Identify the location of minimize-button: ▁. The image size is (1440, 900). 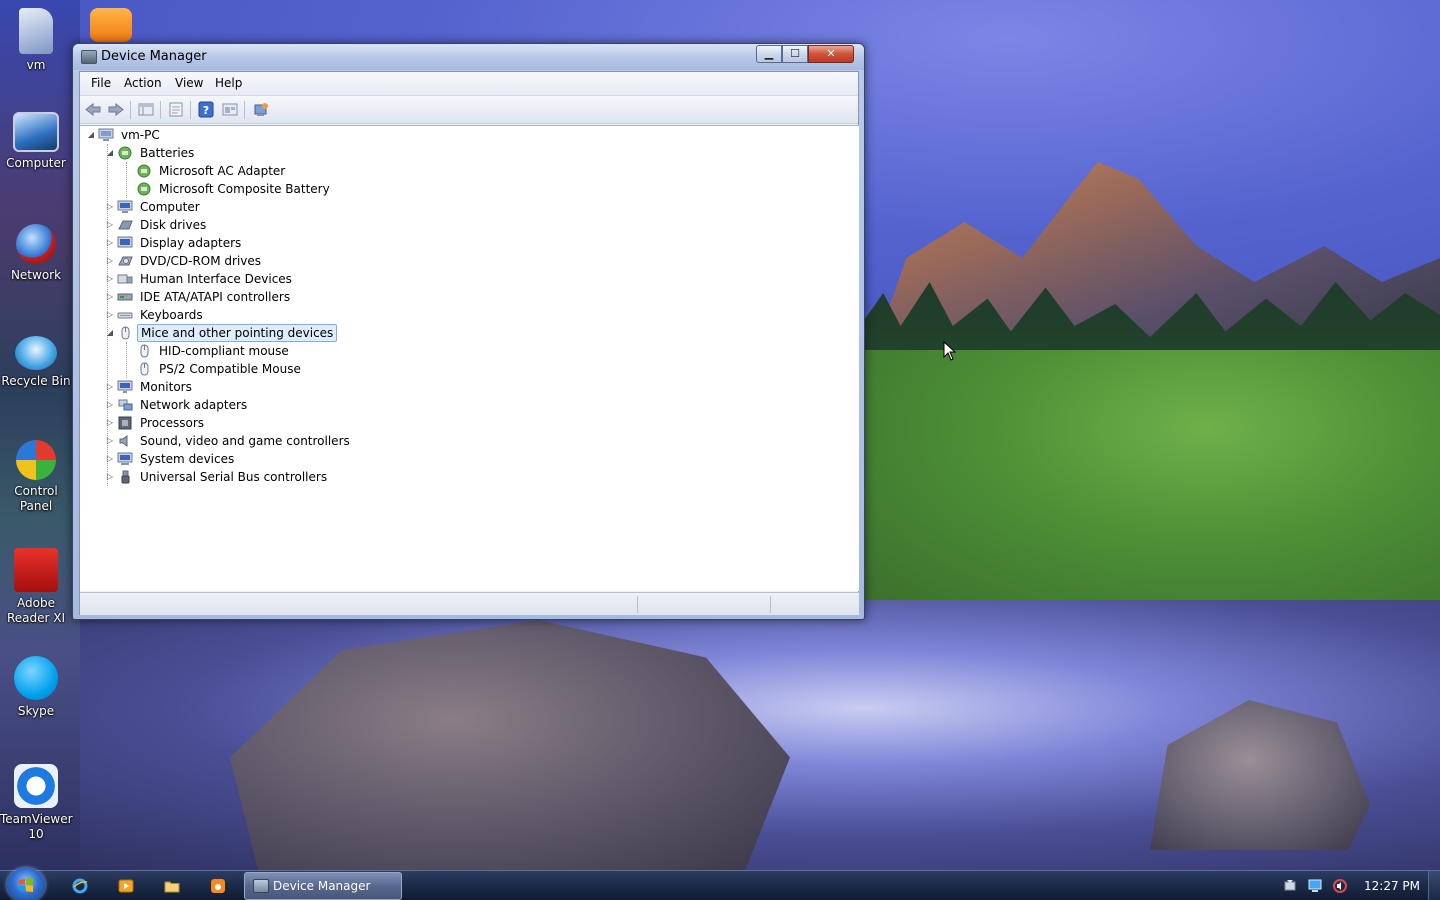
(769, 54).